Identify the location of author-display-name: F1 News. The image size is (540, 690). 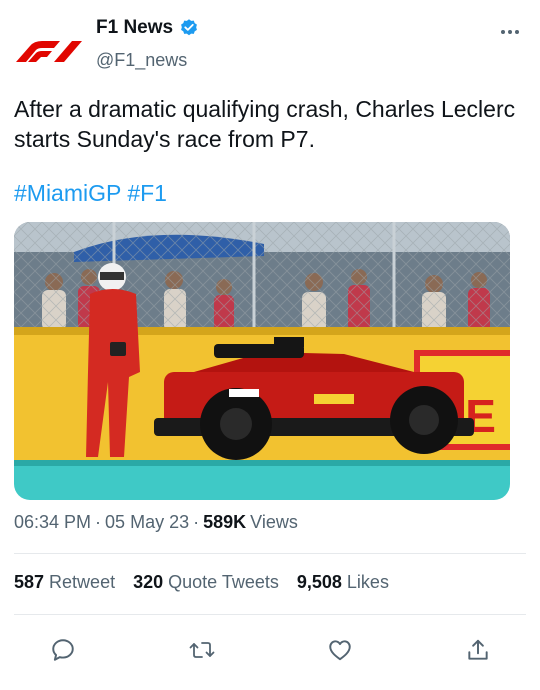
(134, 28).